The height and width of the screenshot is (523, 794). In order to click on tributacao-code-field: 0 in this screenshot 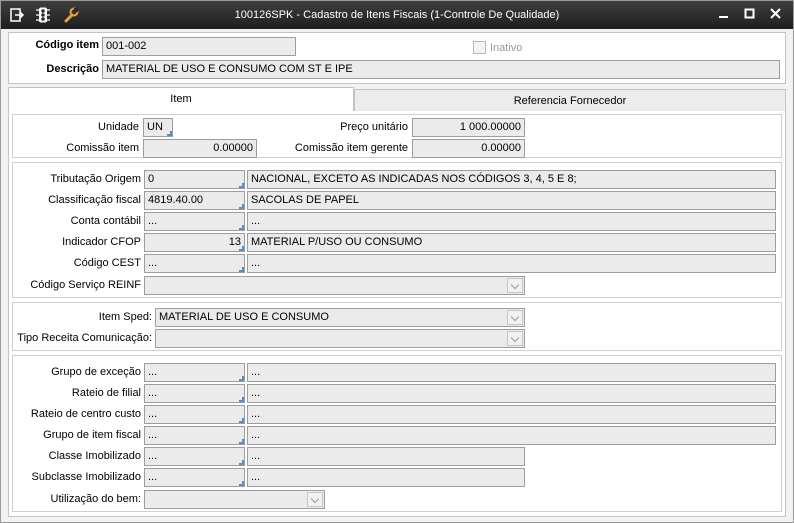, I will do `click(194, 179)`.